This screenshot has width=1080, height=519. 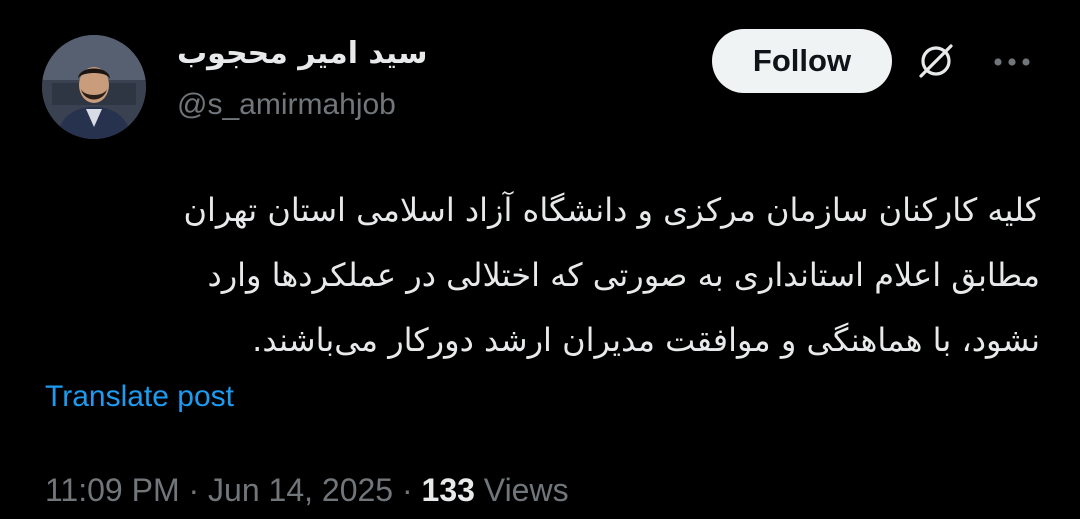 I want to click on avatar-image, so click(x=94, y=87).